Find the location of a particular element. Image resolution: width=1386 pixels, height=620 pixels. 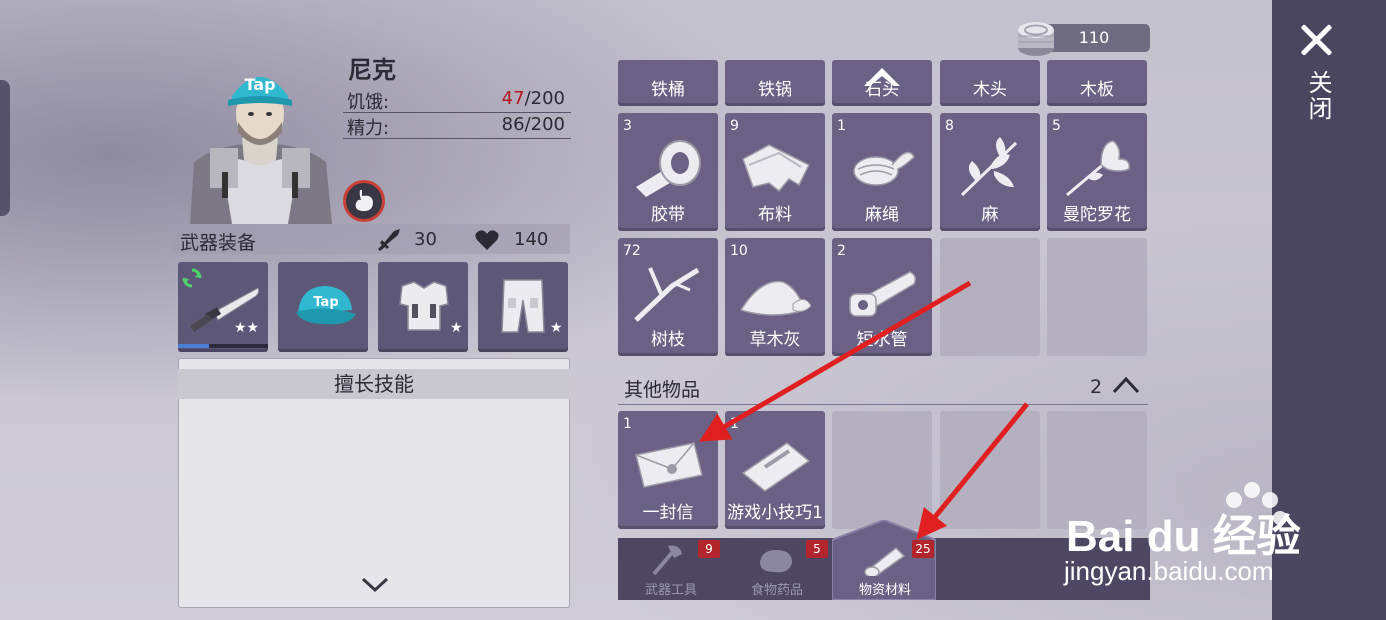

inventory-slot: 1 麻绳 is located at coordinates (882, 172).